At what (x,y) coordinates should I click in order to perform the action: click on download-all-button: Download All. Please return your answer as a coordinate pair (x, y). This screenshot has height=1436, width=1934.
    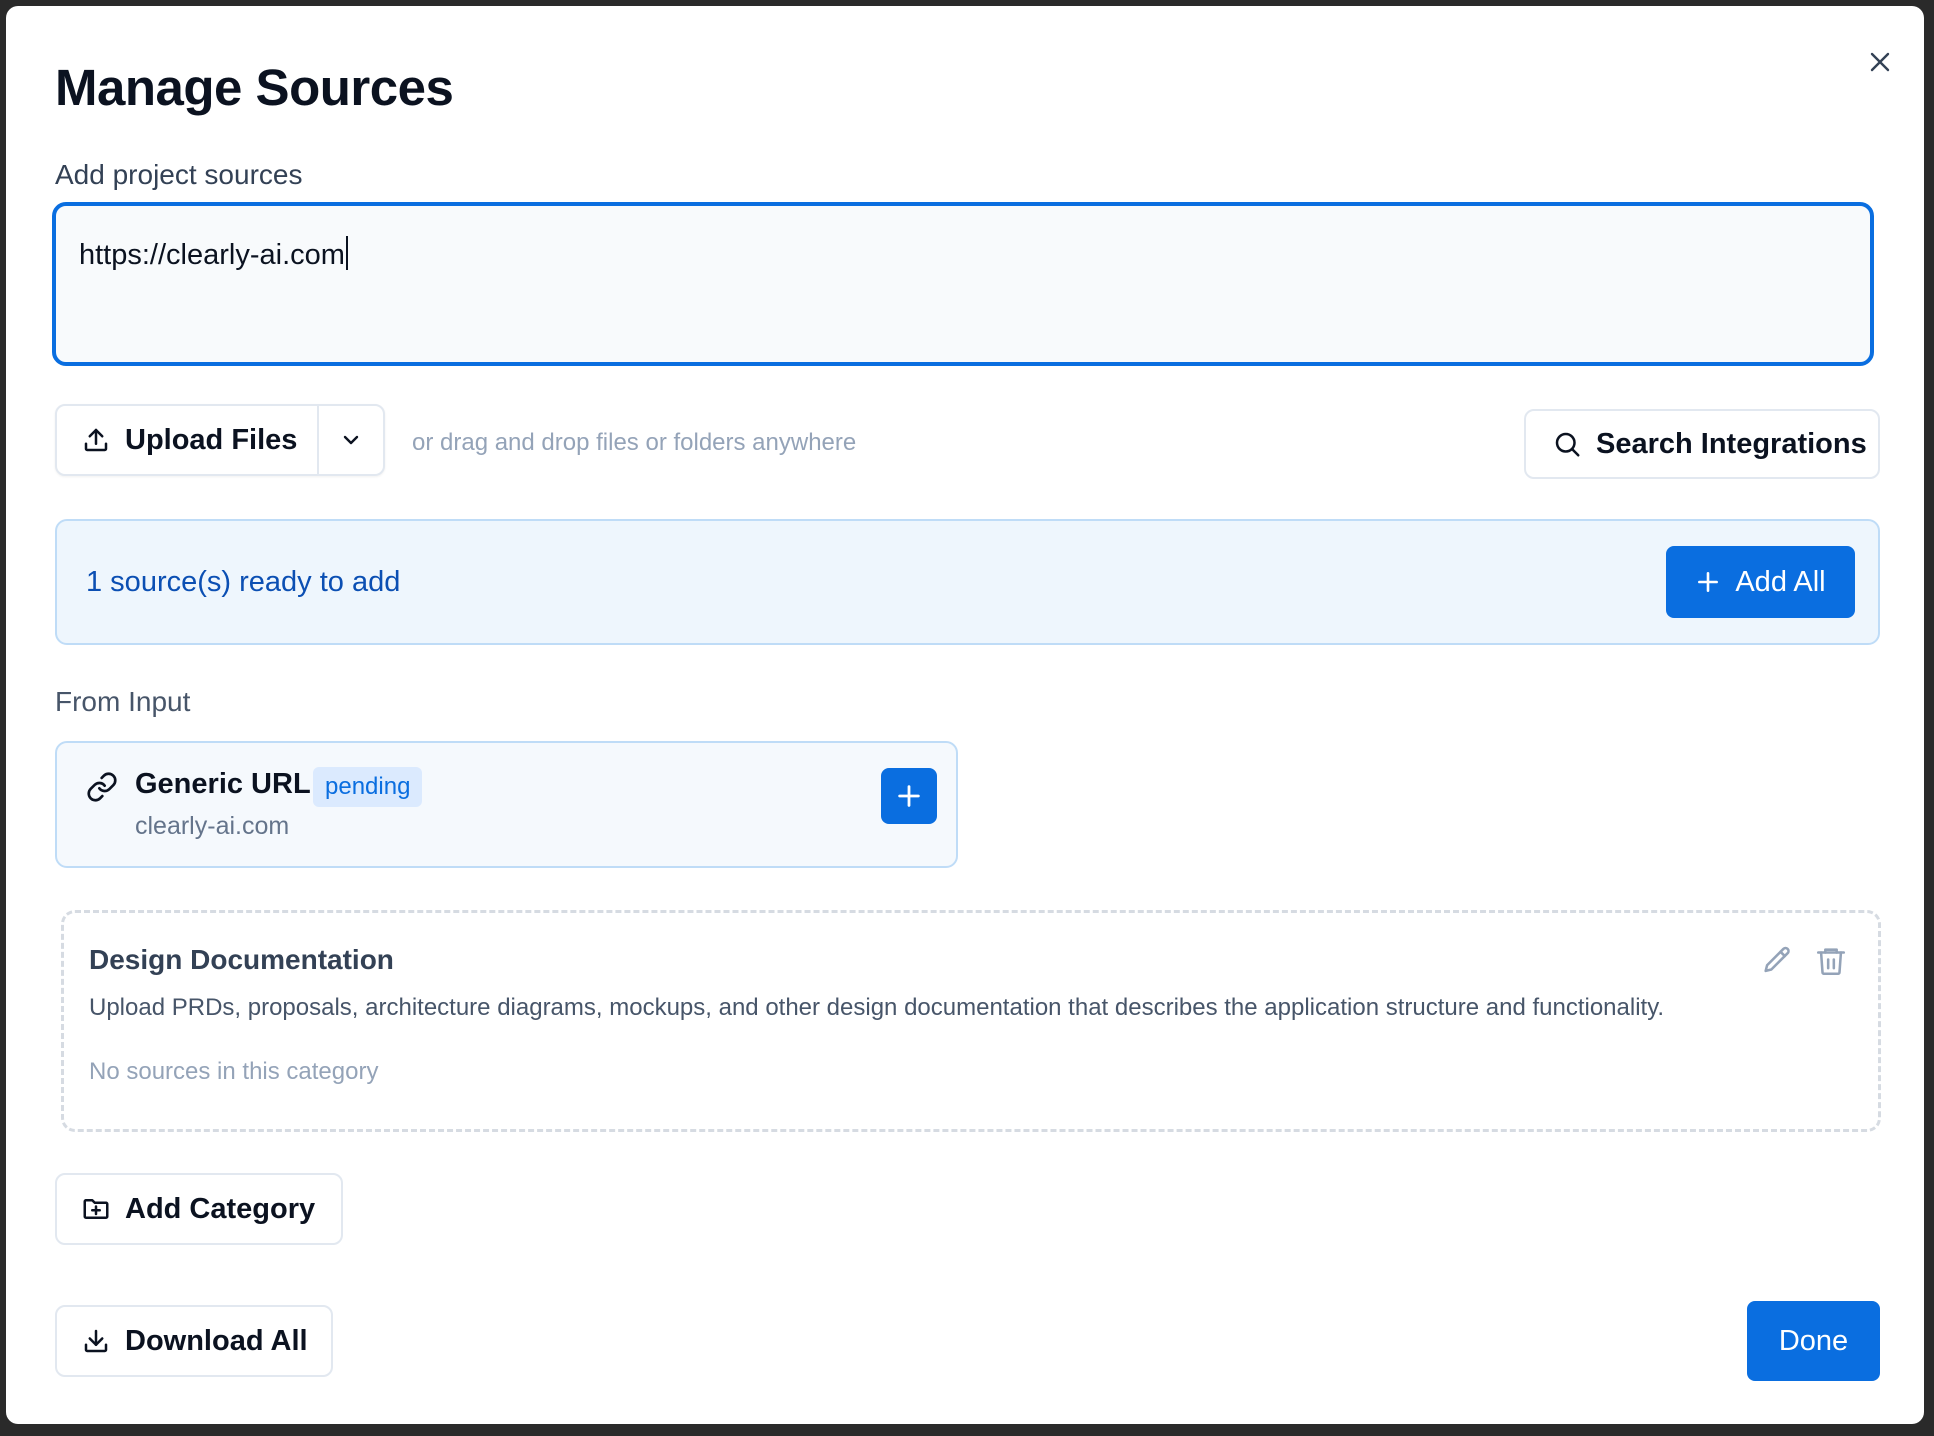
    Looking at the image, I should click on (194, 1341).